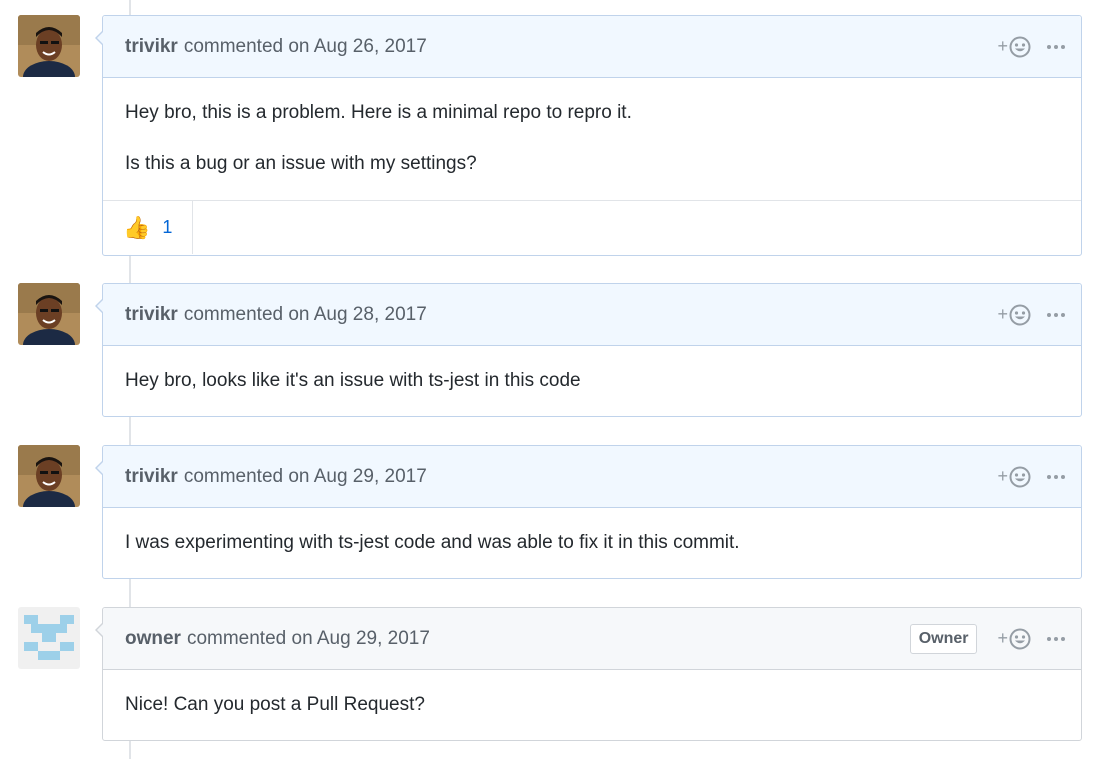 Image resolution: width=1095 pixels, height=759 pixels. What do you see at coordinates (275, 704) in the screenshot?
I see `comment-paragraph: Nice! Can you post a Pull Request?` at bounding box center [275, 704].